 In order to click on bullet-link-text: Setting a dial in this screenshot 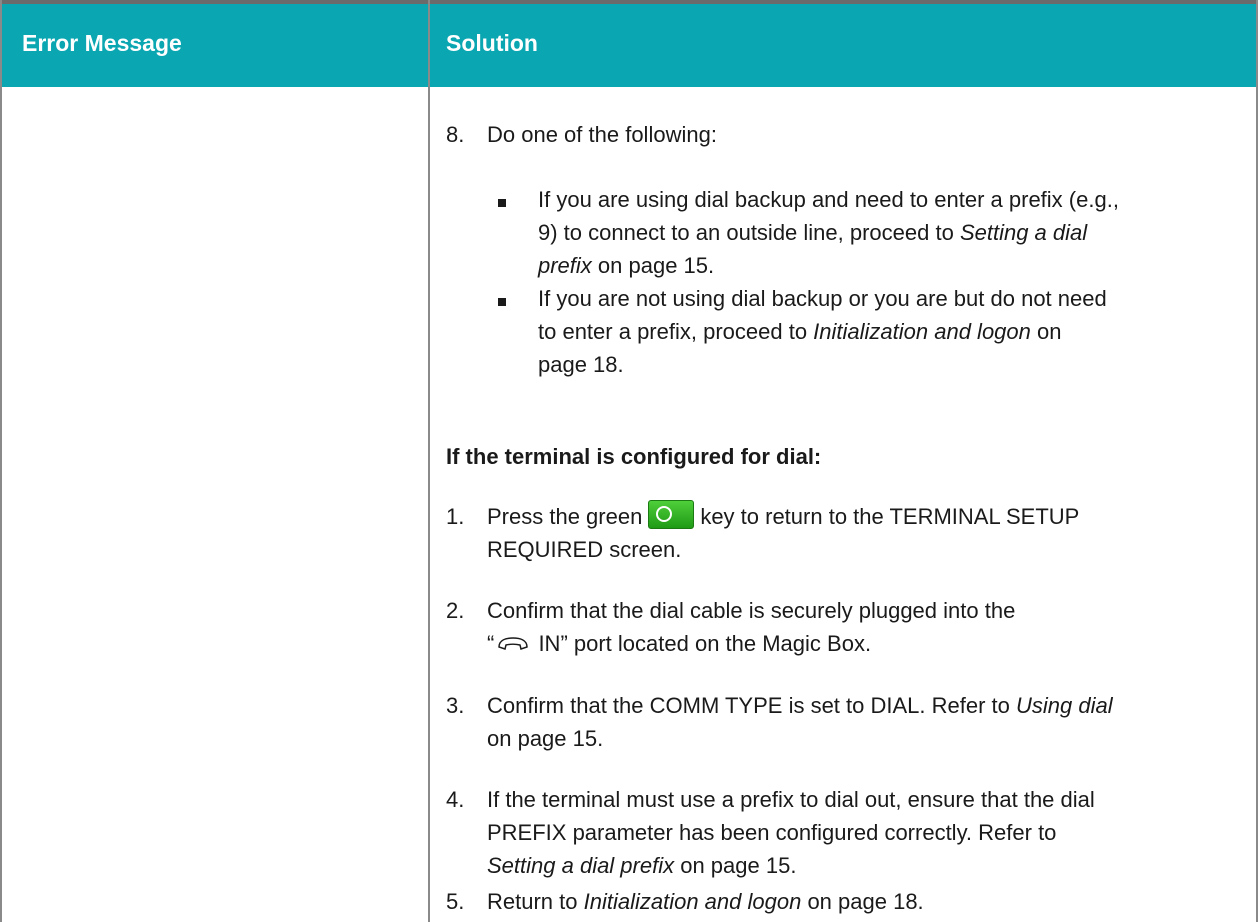, I will do `click(1023, 232)`.